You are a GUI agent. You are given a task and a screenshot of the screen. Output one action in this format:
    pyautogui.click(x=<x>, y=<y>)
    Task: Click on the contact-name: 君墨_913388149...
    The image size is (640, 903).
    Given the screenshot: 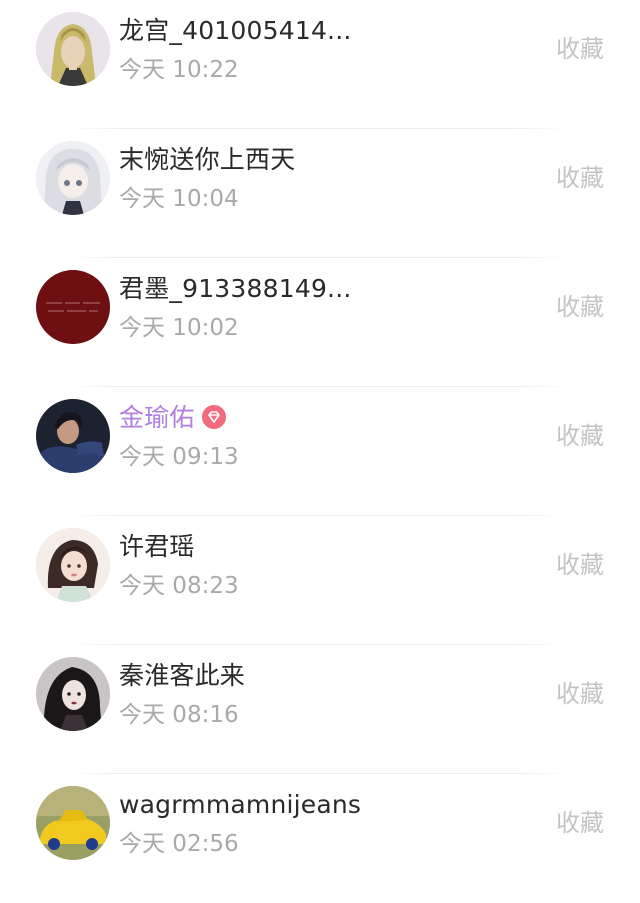 What is the action you would take?
    pyautogui.click(x=235, y=288)
    